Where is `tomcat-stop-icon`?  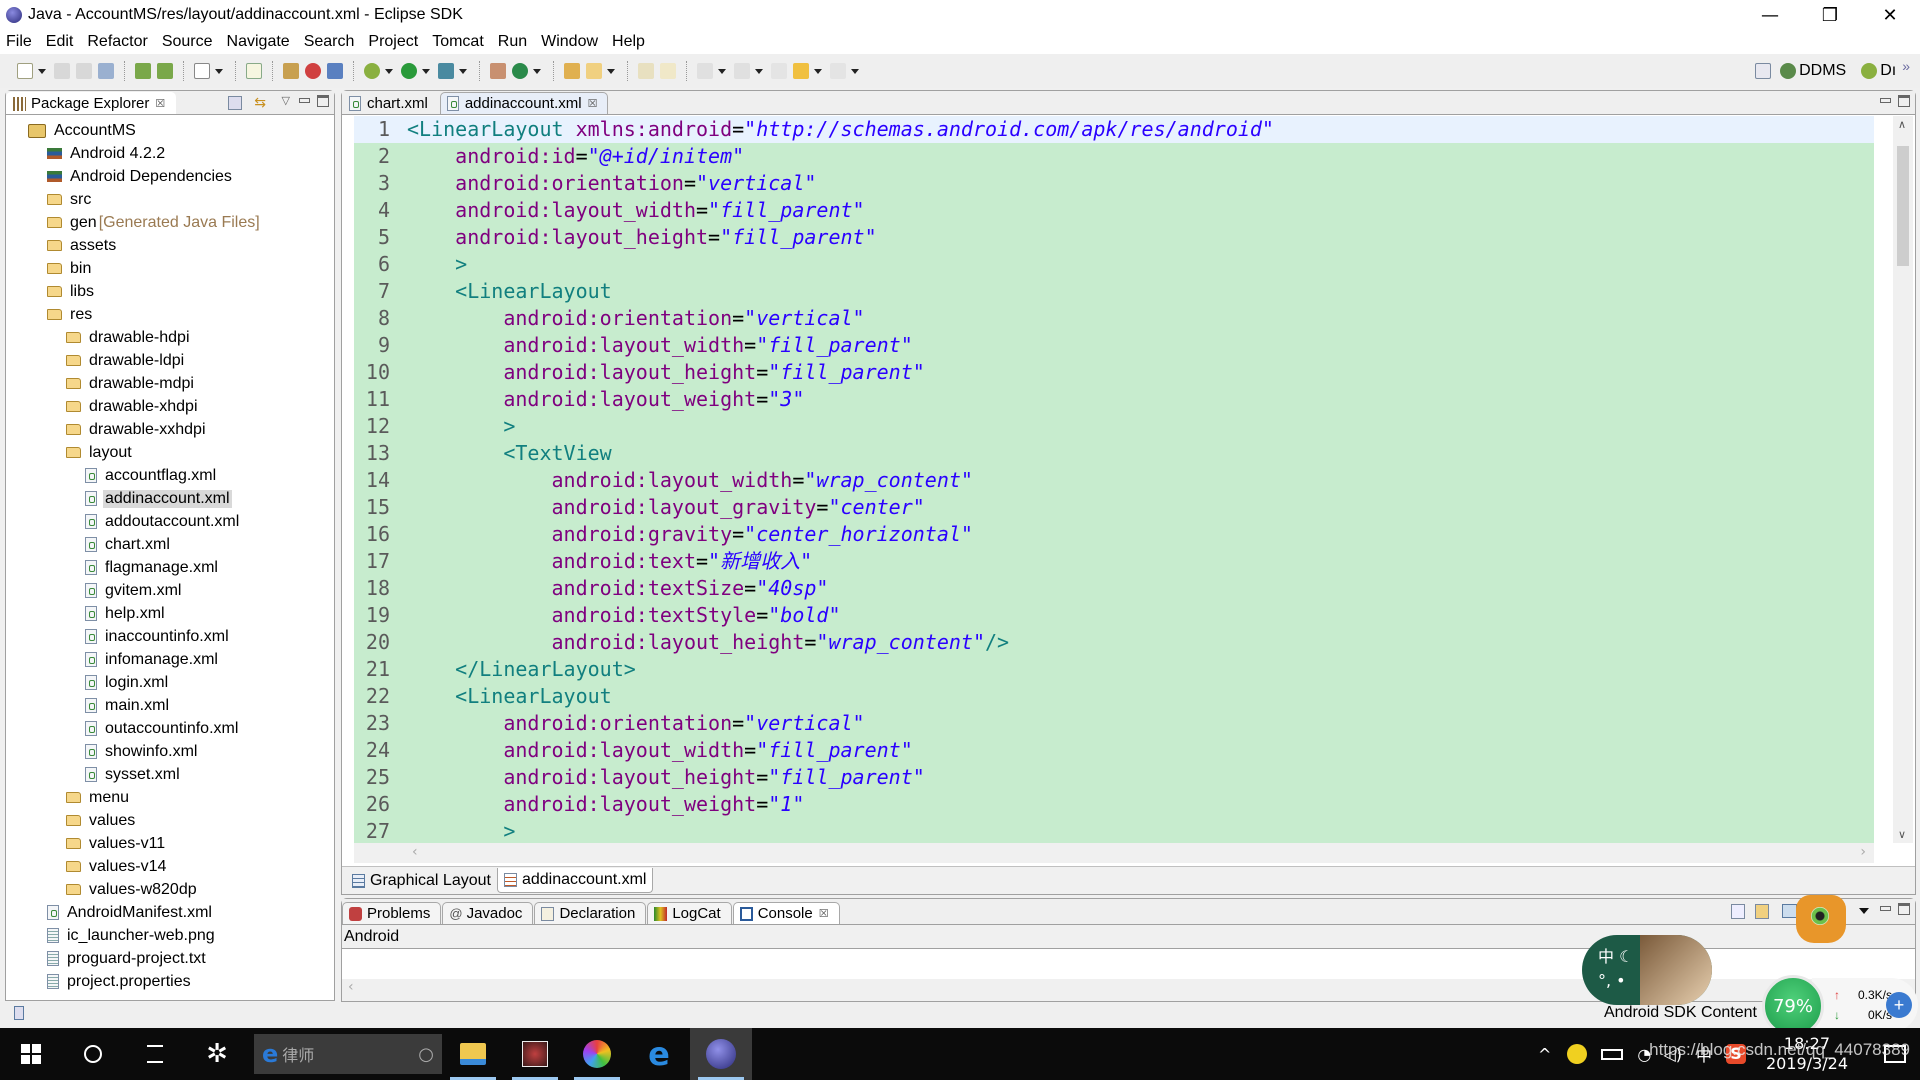
tomcat-stop-icon is located at coordinates (313, 71).